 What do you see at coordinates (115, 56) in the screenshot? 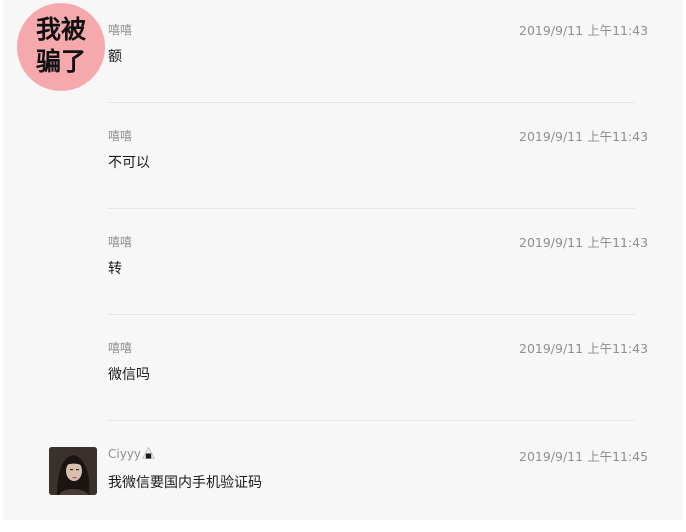
I see `message-text: 额` at bounding box center [115, 56].